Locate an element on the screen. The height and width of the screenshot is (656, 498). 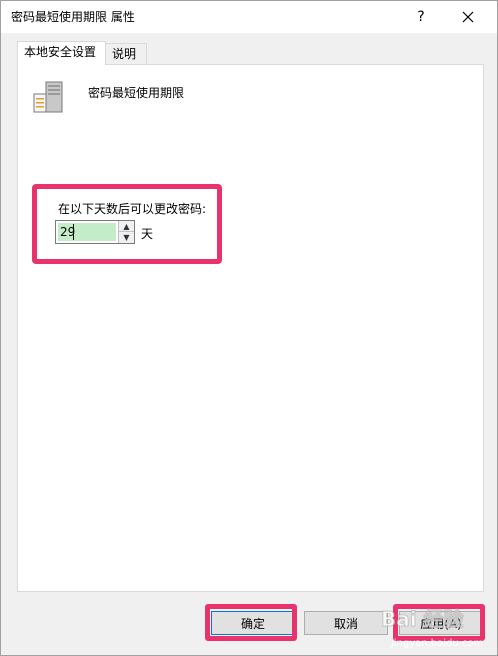
server-icon is located at coordinates (48, 97).